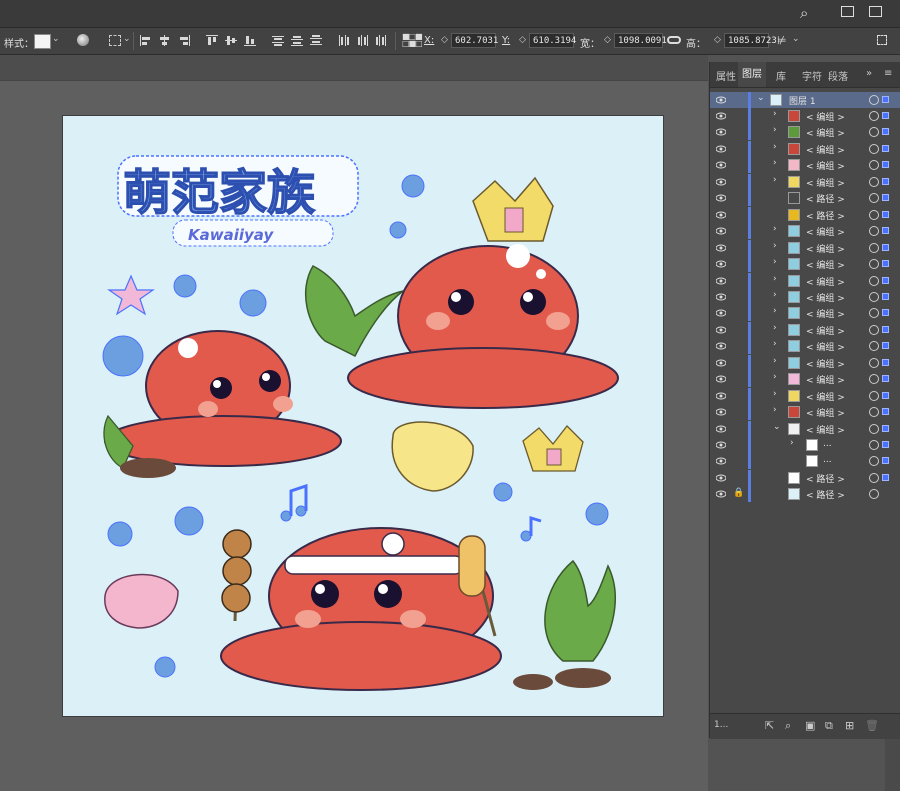  I want to click on align-hcenter-icon, so click(165, 40).